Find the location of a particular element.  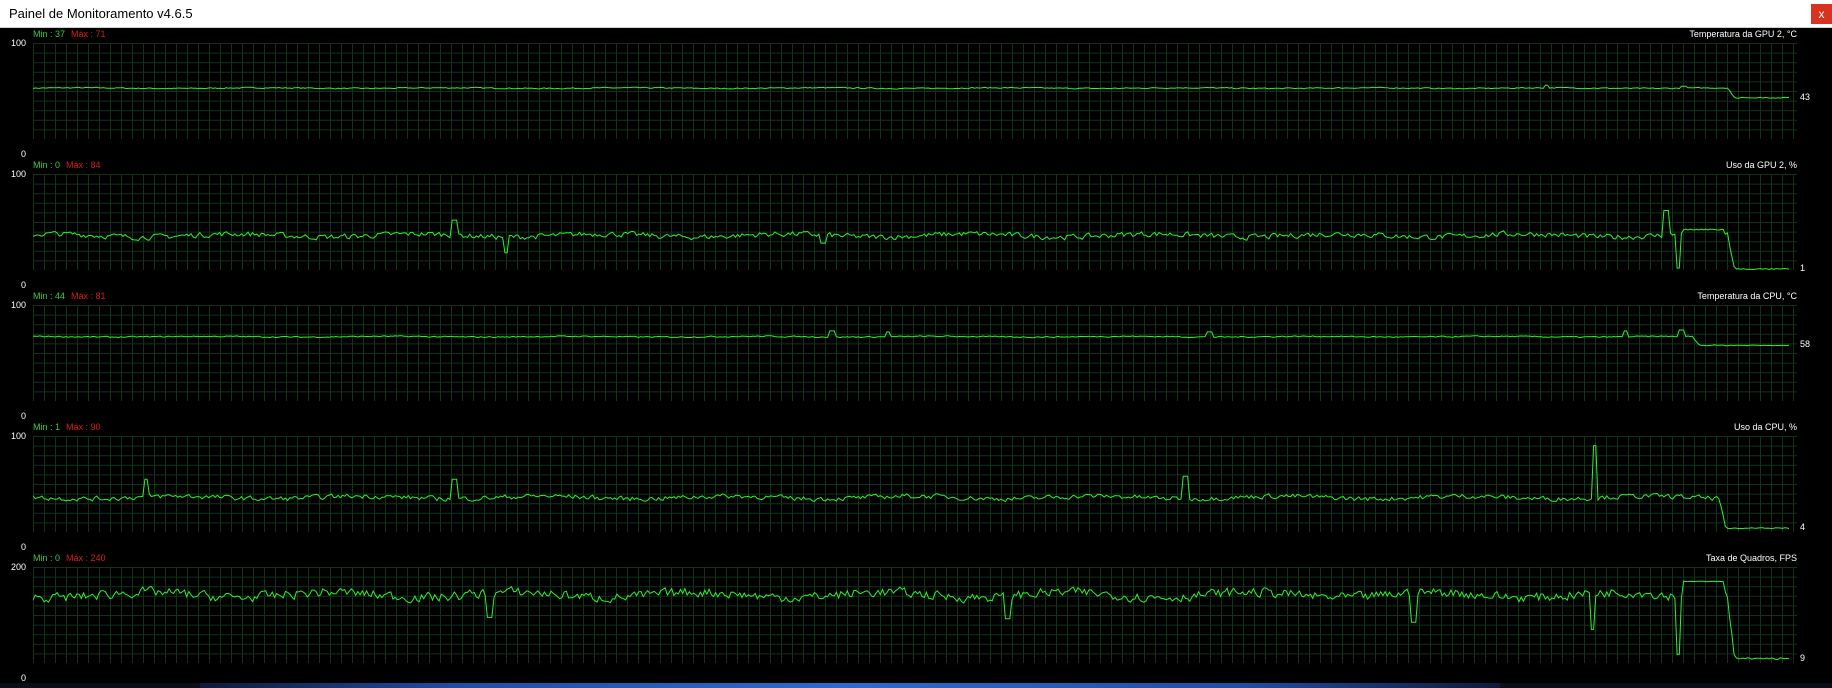

graph-stats: Min : 0 Máx : 240 is located at coordinates (69, 558).